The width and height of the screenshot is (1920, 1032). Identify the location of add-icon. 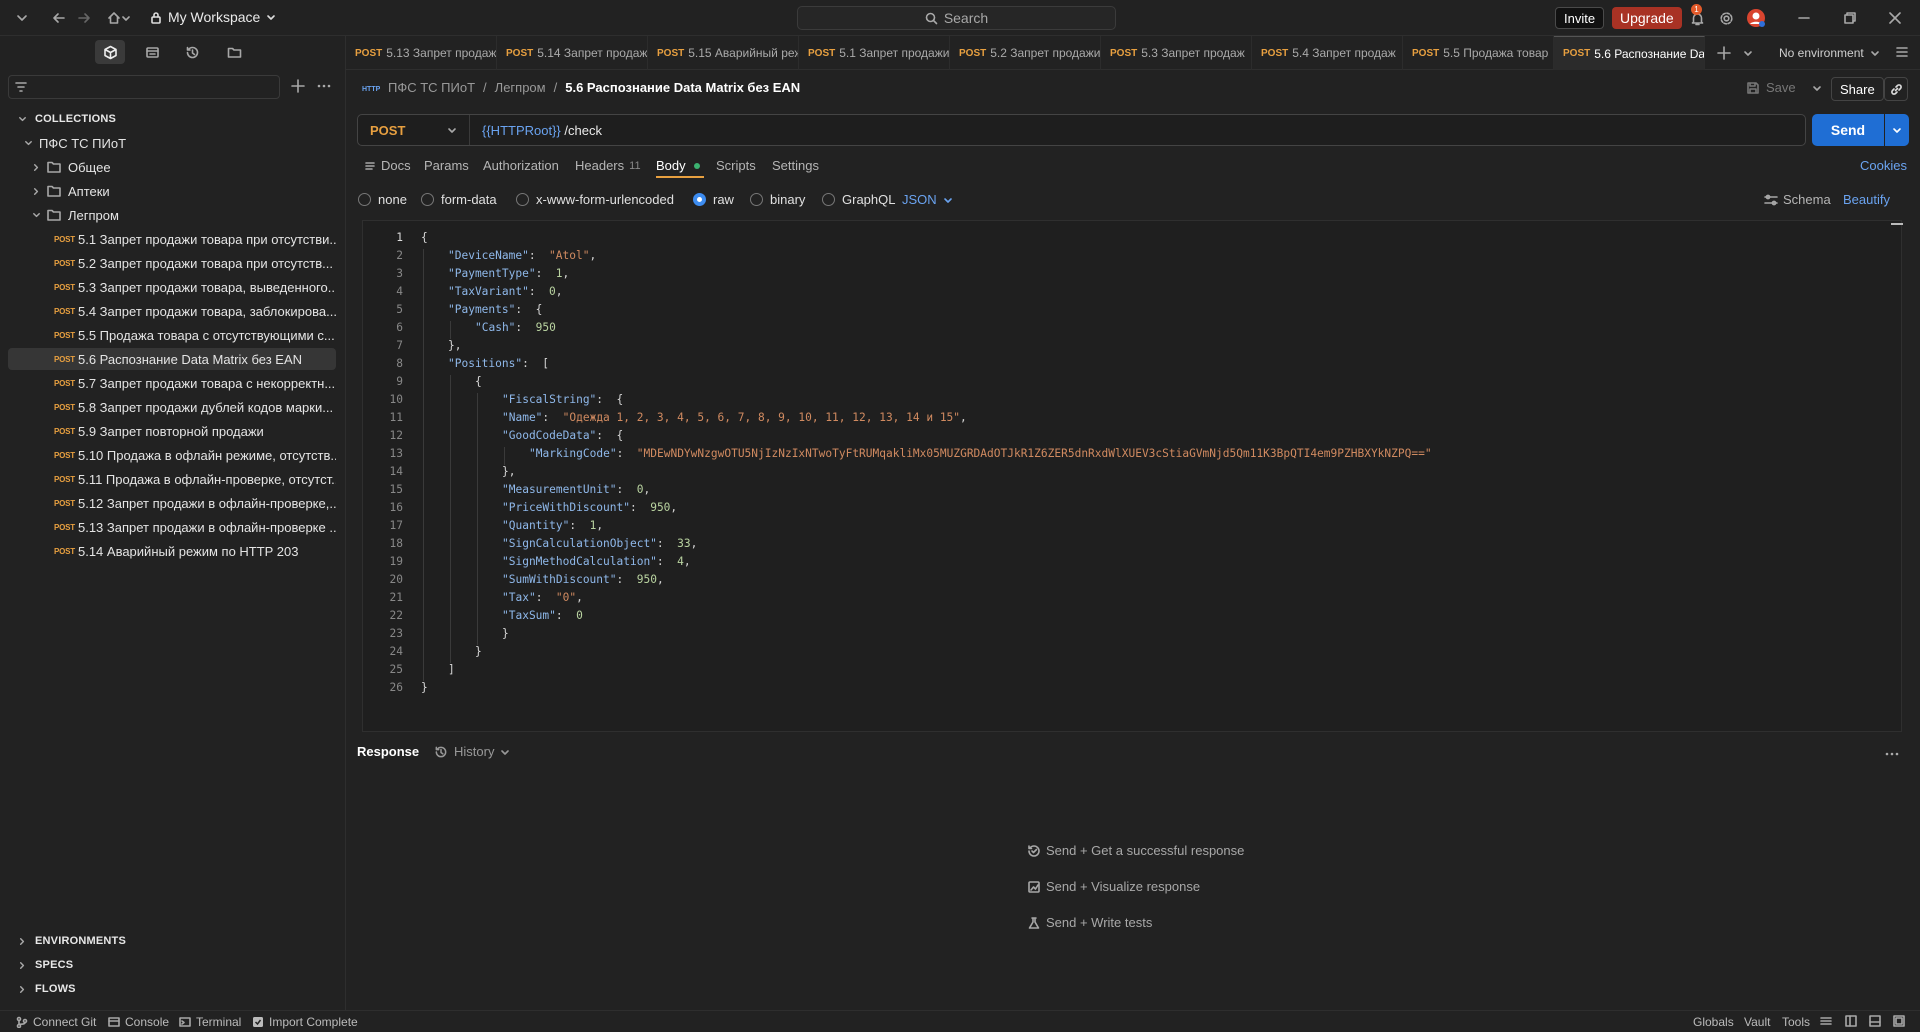
(298, 86).